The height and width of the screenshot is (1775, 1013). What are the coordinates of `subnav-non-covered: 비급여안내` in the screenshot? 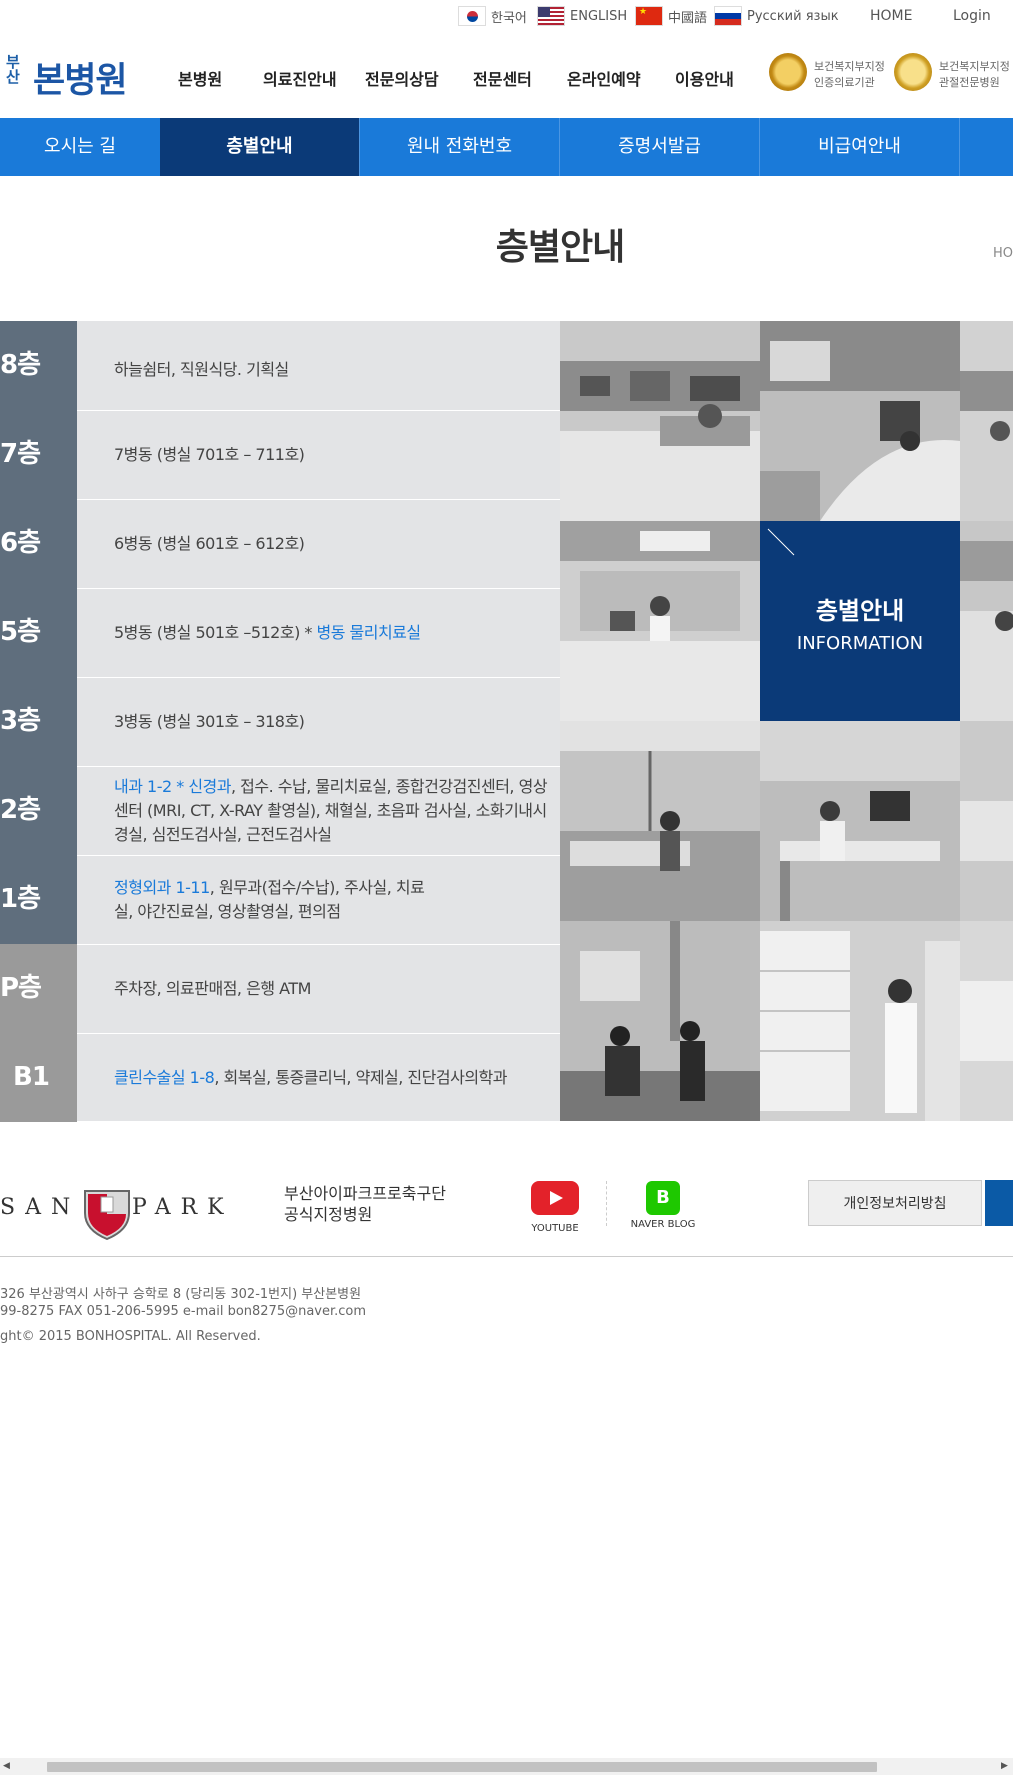 It's located at (860, 147).